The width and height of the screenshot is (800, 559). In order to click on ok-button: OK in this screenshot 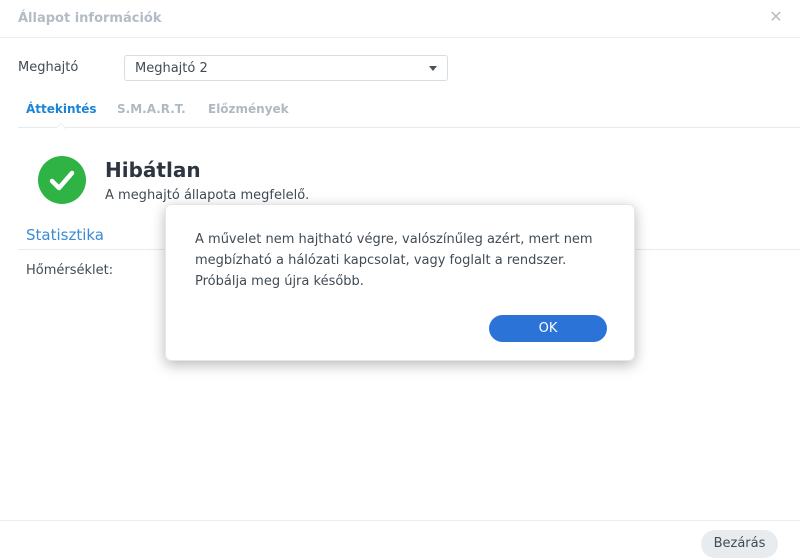, I will do `click(548, 328)`.